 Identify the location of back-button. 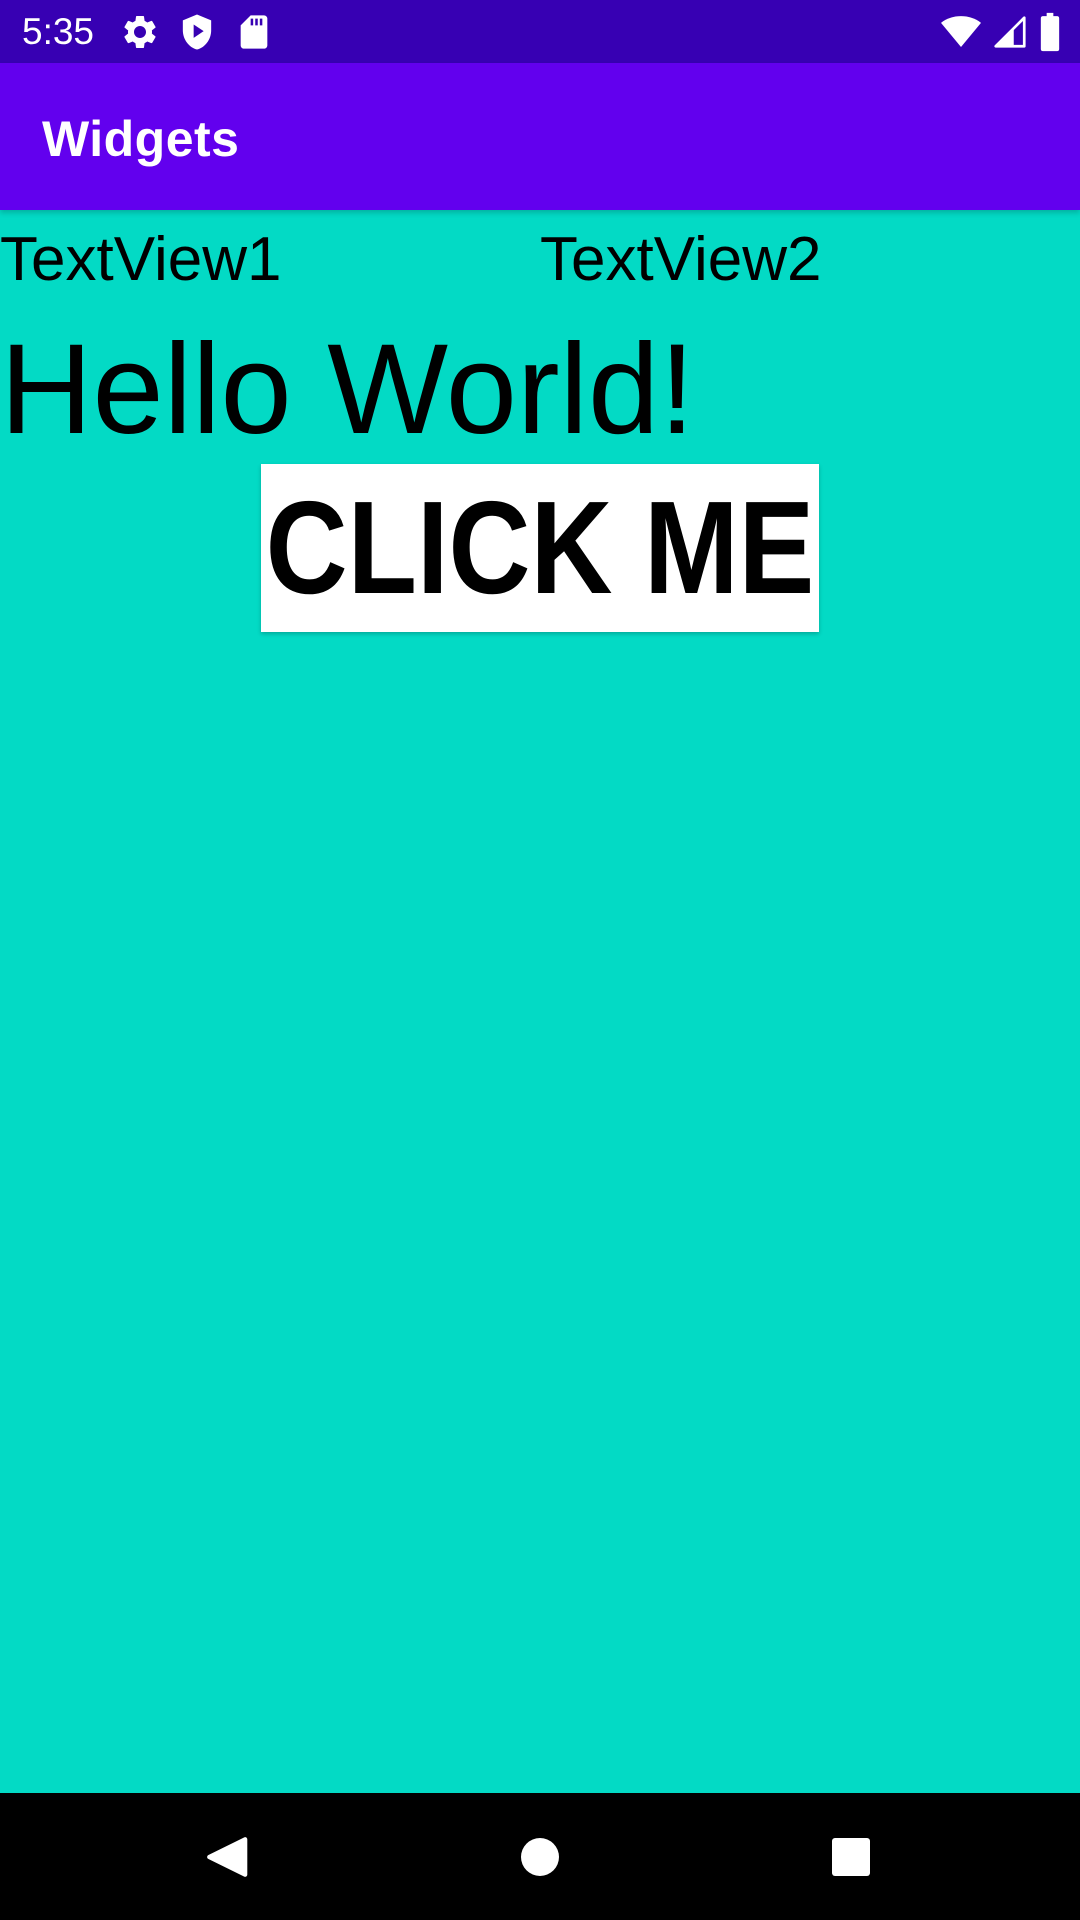
(226, 1857).